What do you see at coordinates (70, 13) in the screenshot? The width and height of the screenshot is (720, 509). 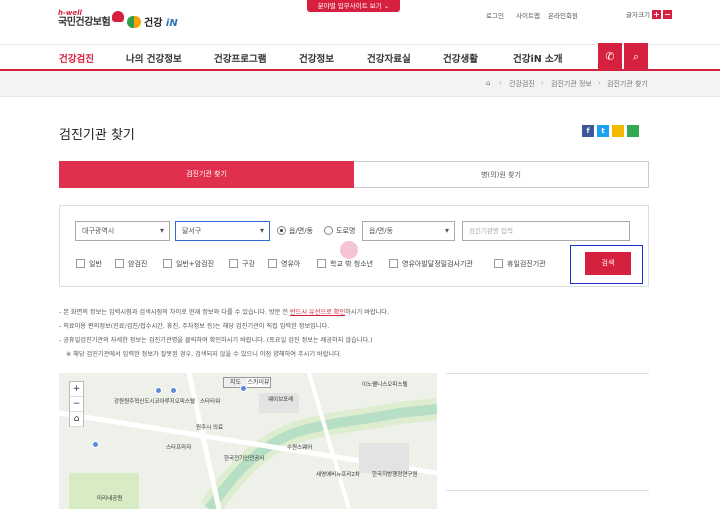 I see `logo-hwell: h-well` at bounding box center [70, 13].